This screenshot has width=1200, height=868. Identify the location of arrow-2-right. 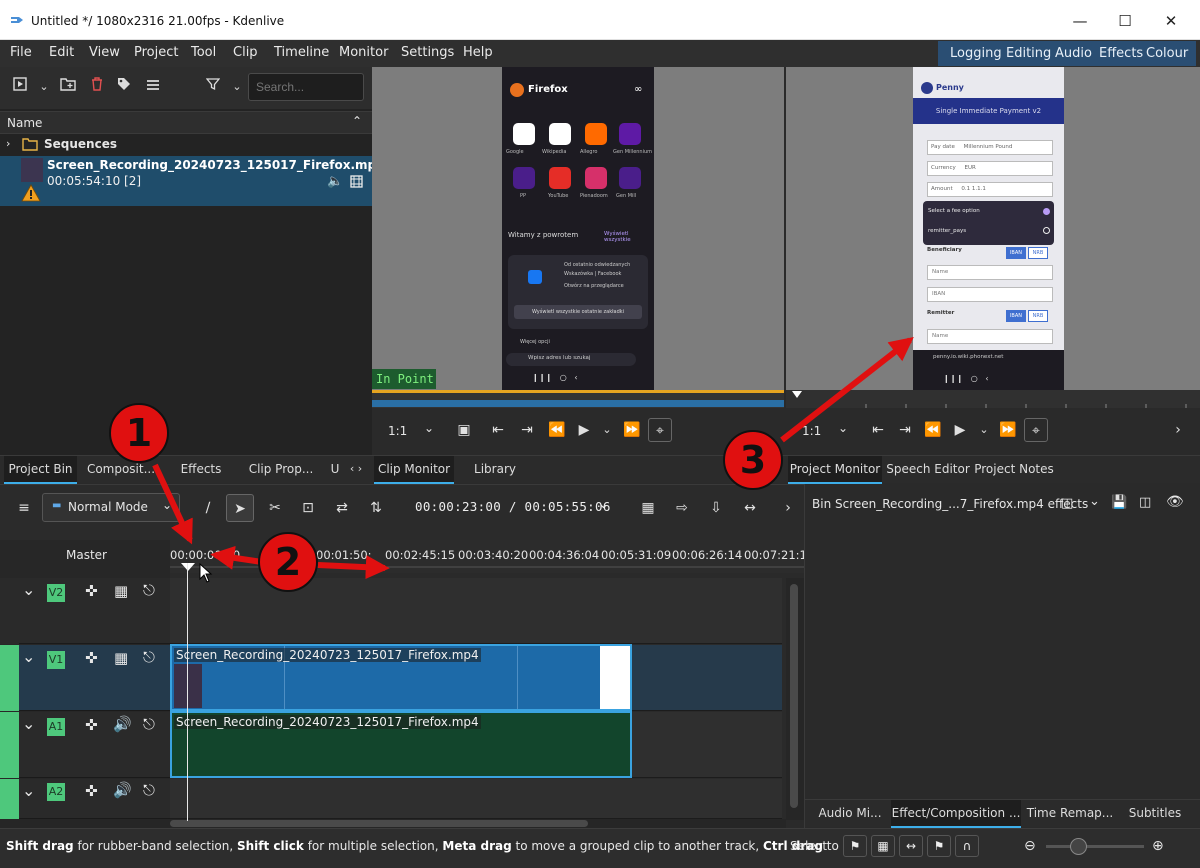
(353, 567).